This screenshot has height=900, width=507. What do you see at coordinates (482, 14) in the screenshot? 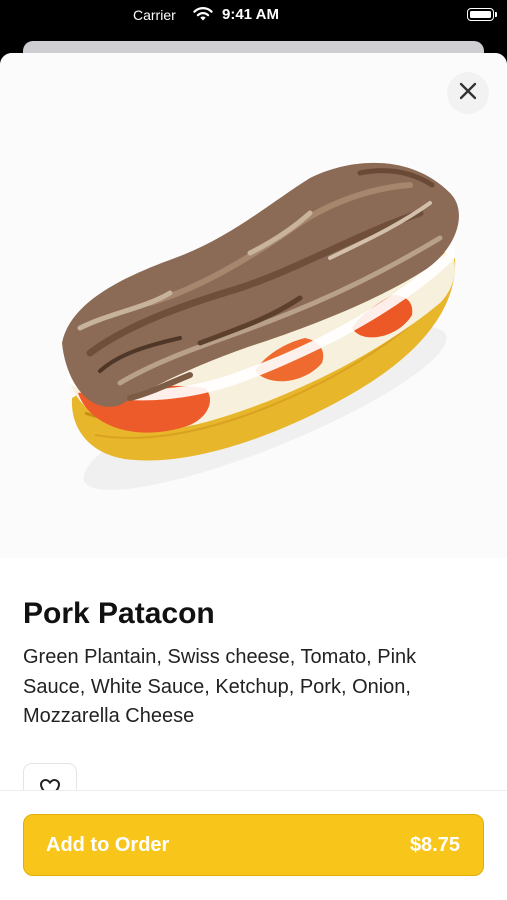
I see `battery-icon` at bounding box center [482, 14].